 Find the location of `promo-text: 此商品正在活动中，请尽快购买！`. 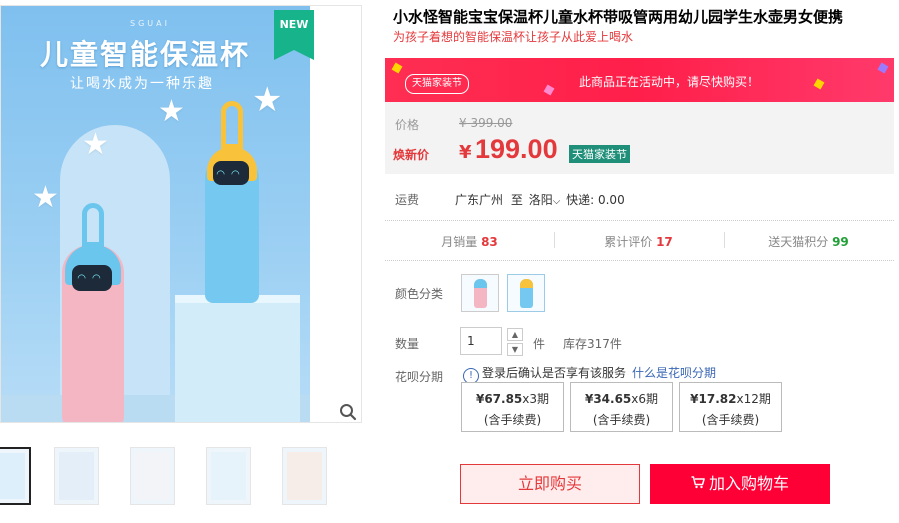

promo-text: 此商品正在活动中，请尽快购买！ is located at coordinates (669, 82).